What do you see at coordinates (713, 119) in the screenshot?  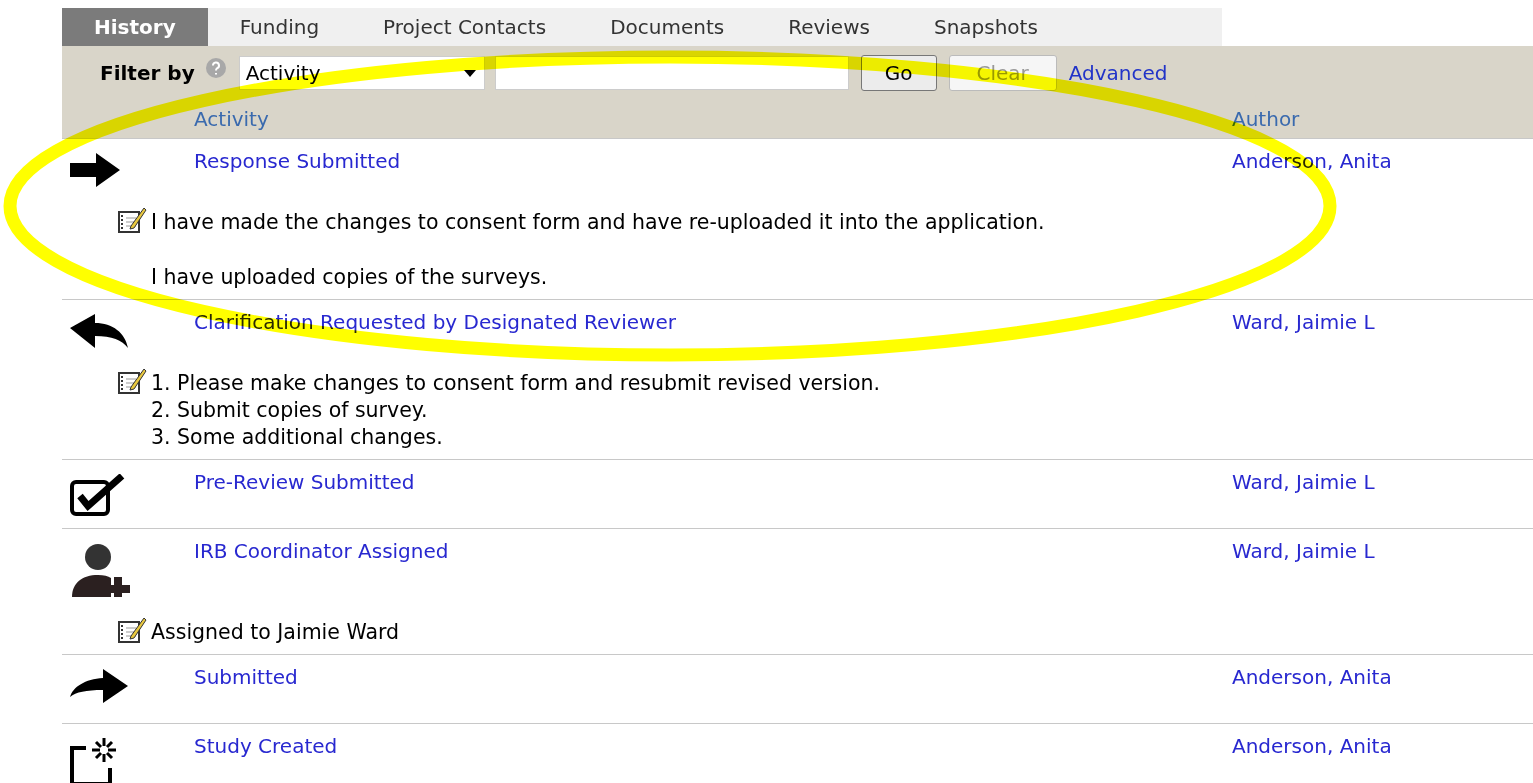 I see `column-header: Activity` at bounding box center [713, 119].